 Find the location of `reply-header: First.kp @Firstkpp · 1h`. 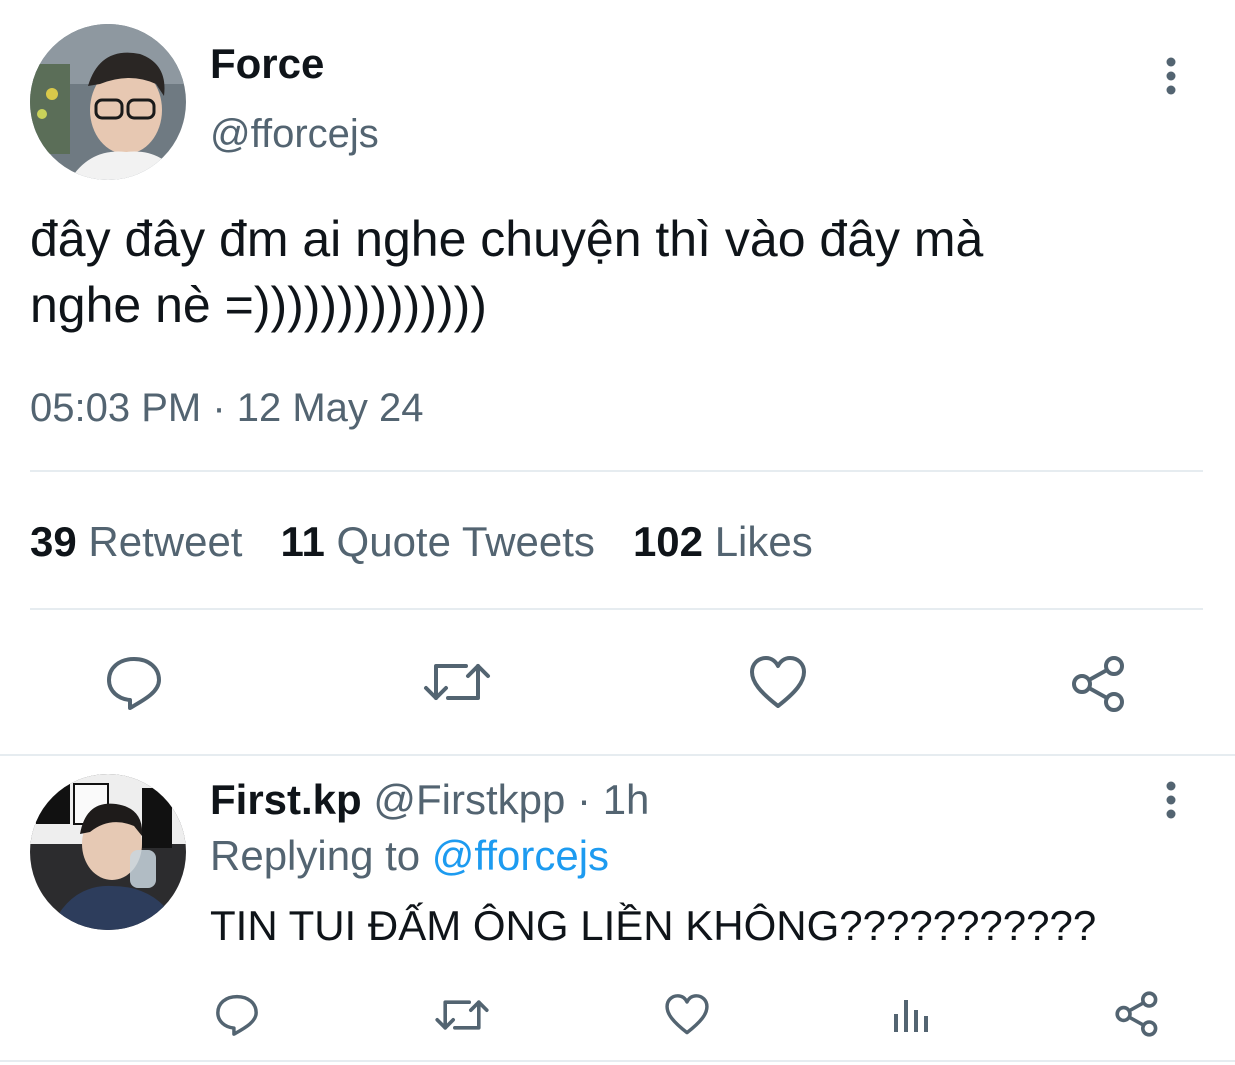

reply-header: First.kp @Firstkpp · 1h is located at coordinates (429, 800).